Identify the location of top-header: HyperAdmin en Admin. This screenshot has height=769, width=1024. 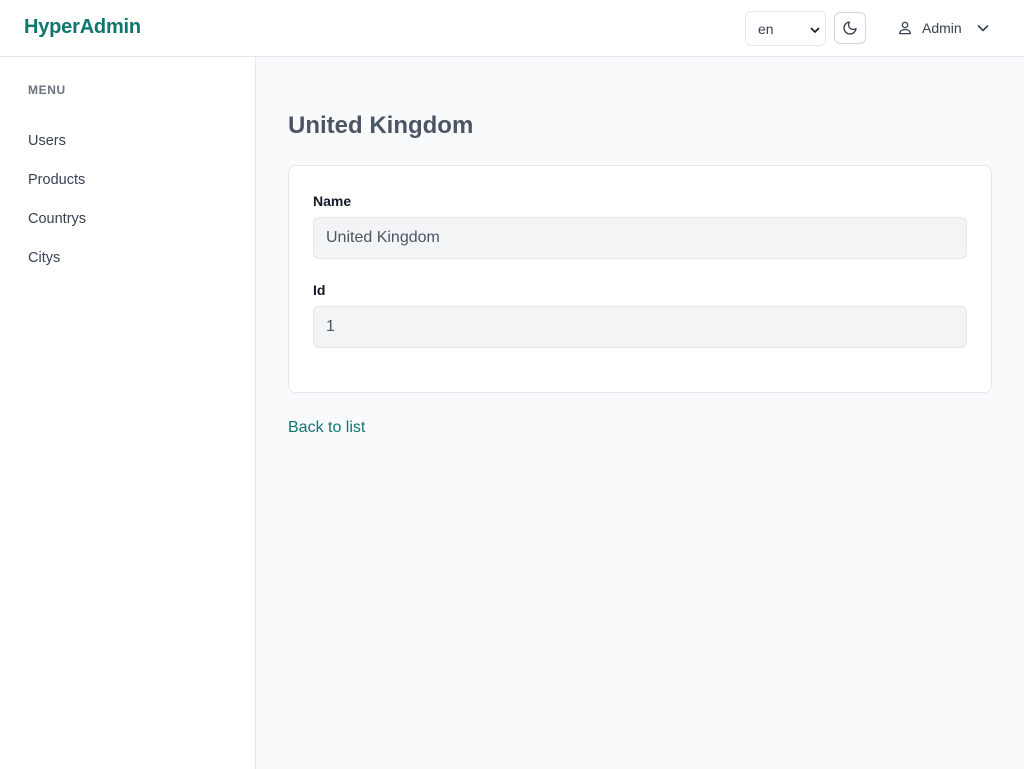
(512, 28).